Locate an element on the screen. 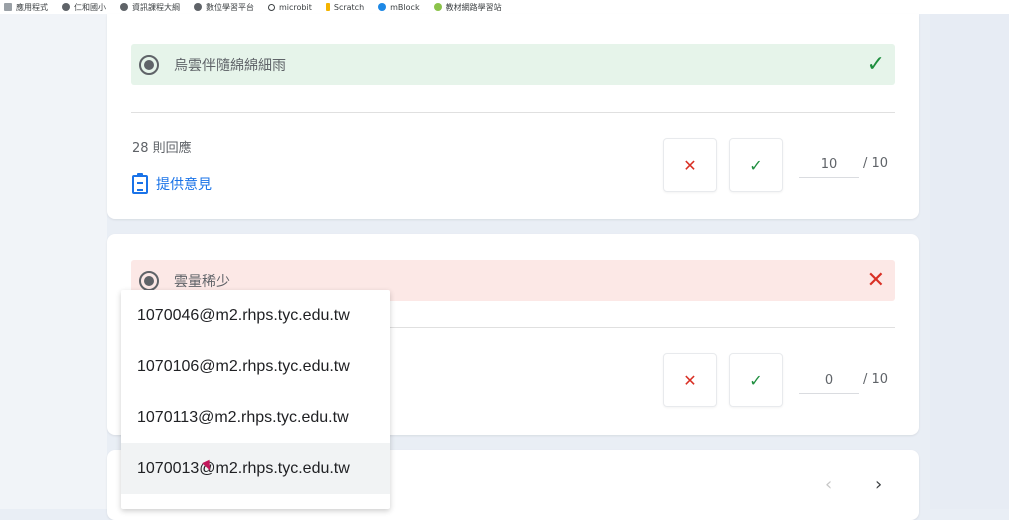 The width and height of the screenshot is (1009, 520). microbit-icon is located at coordinates (271, 7).